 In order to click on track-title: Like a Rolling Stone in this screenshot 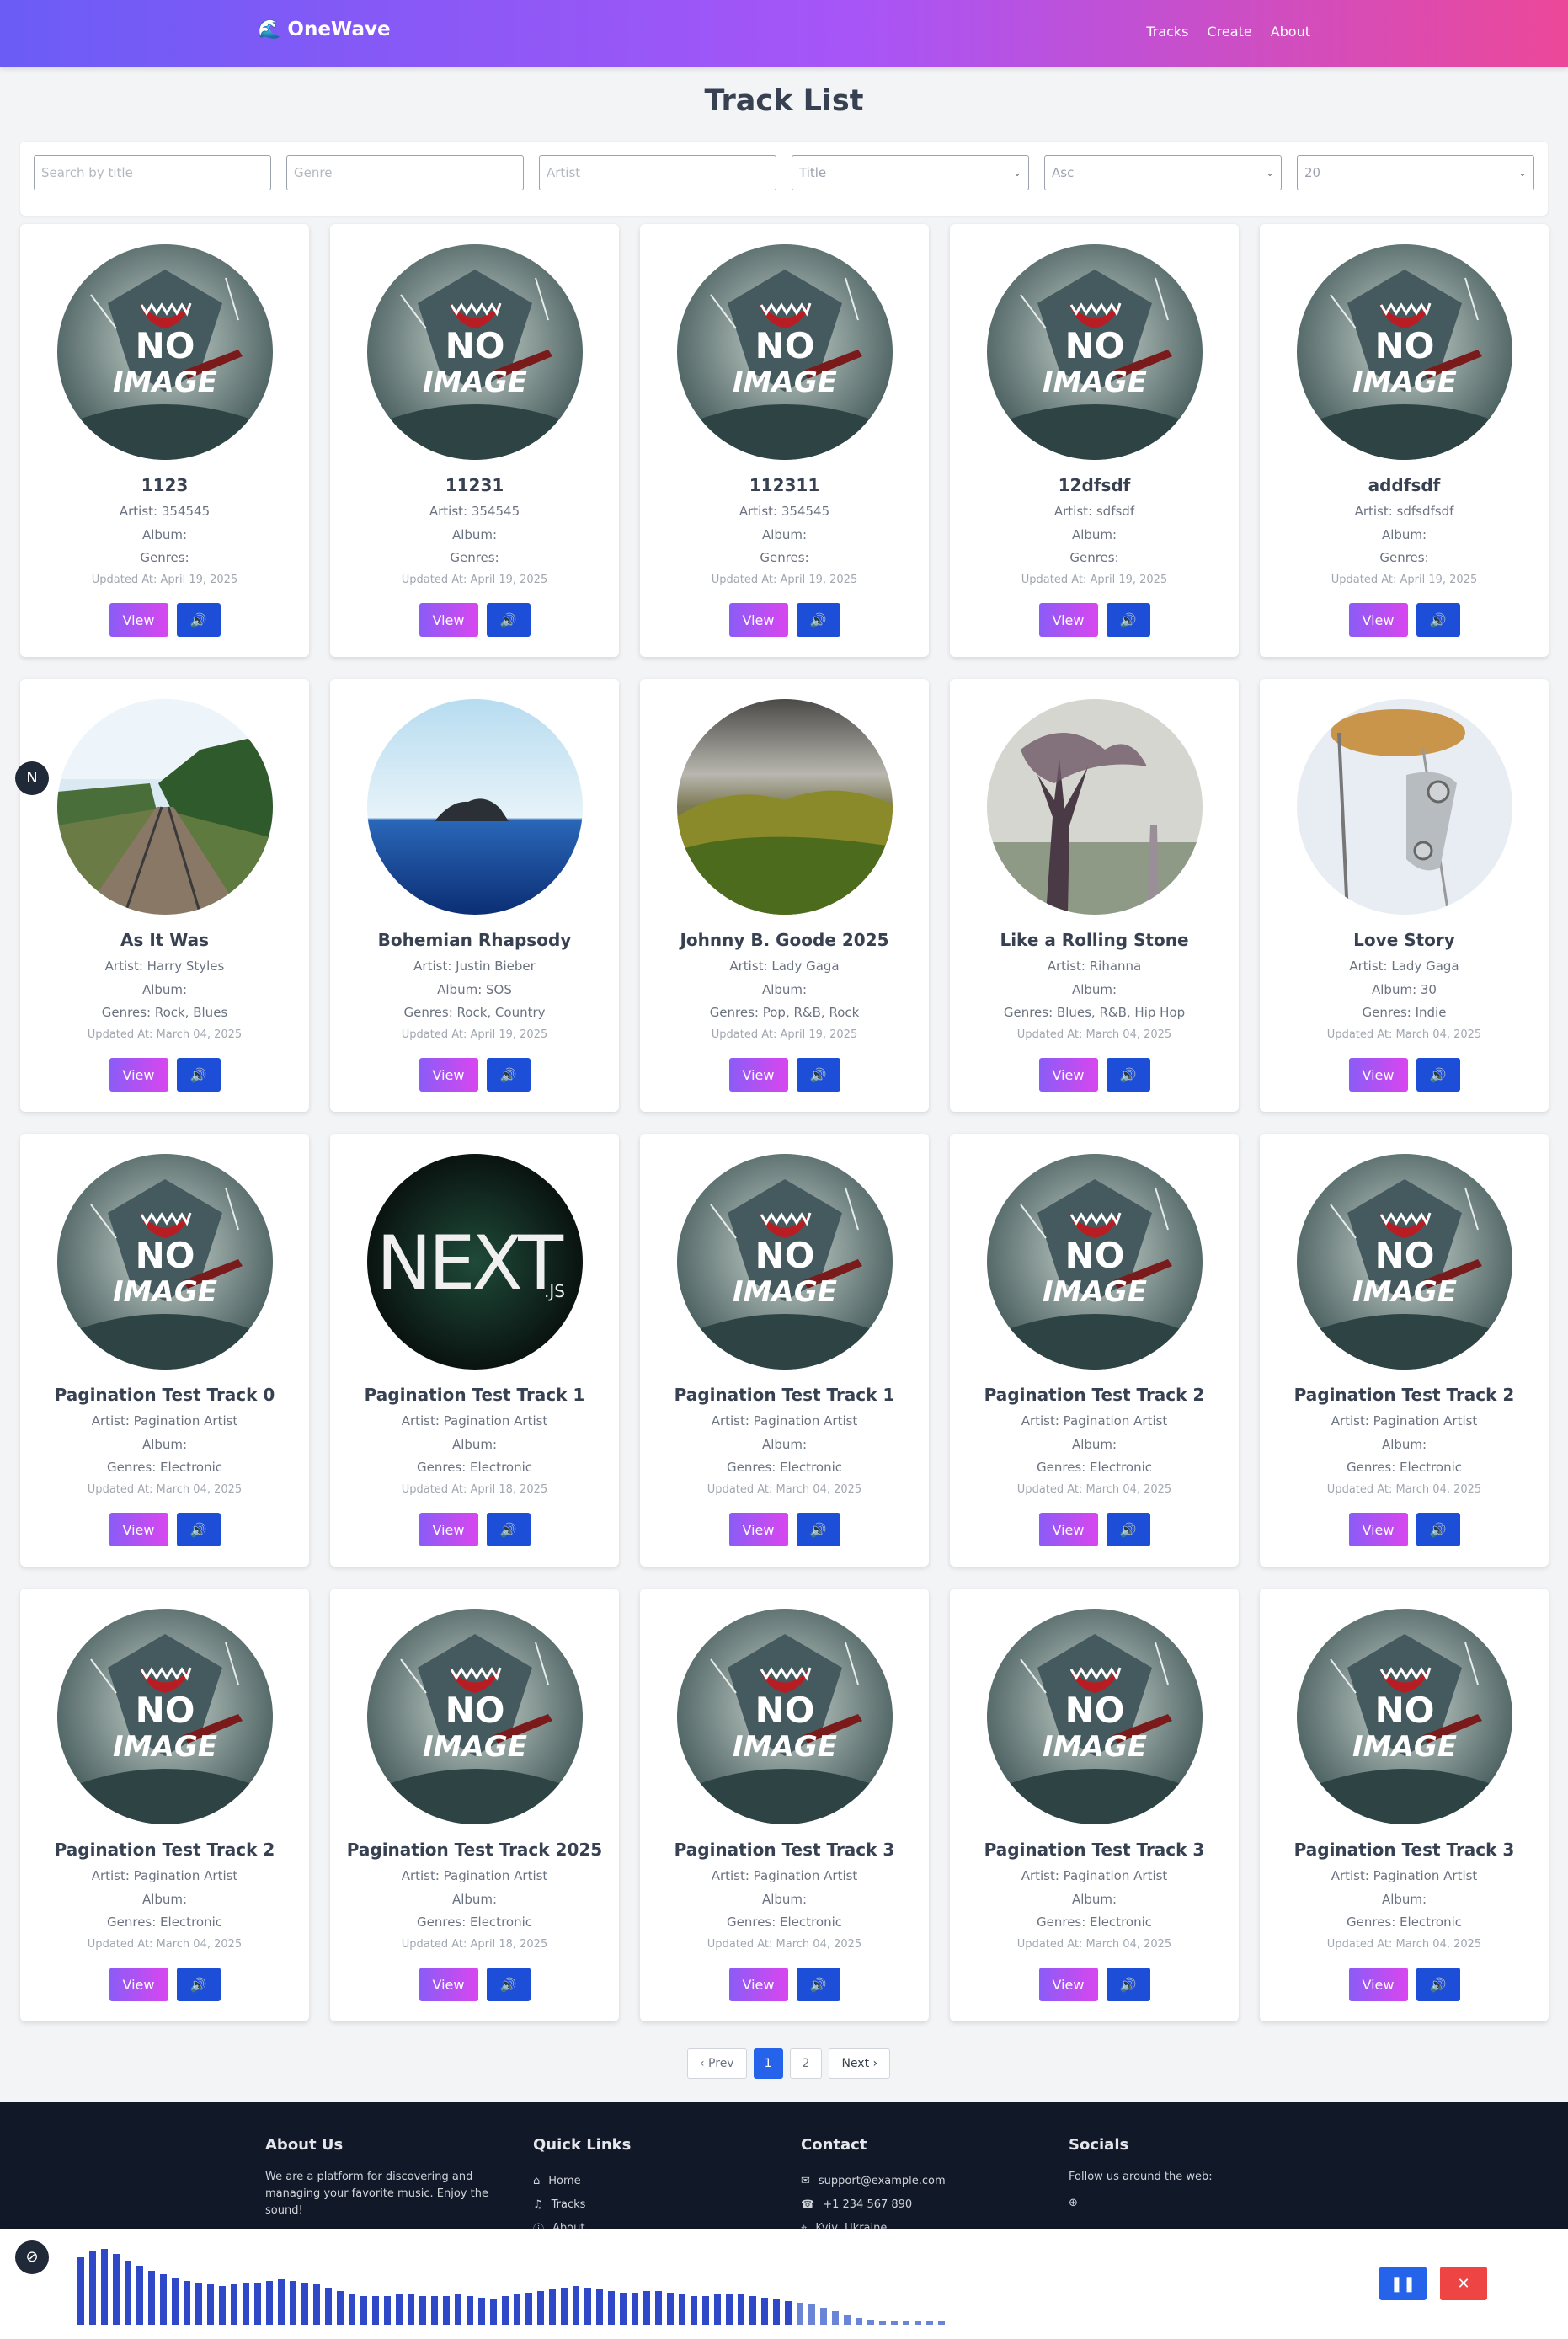, I will do `click(1094, 940)`.